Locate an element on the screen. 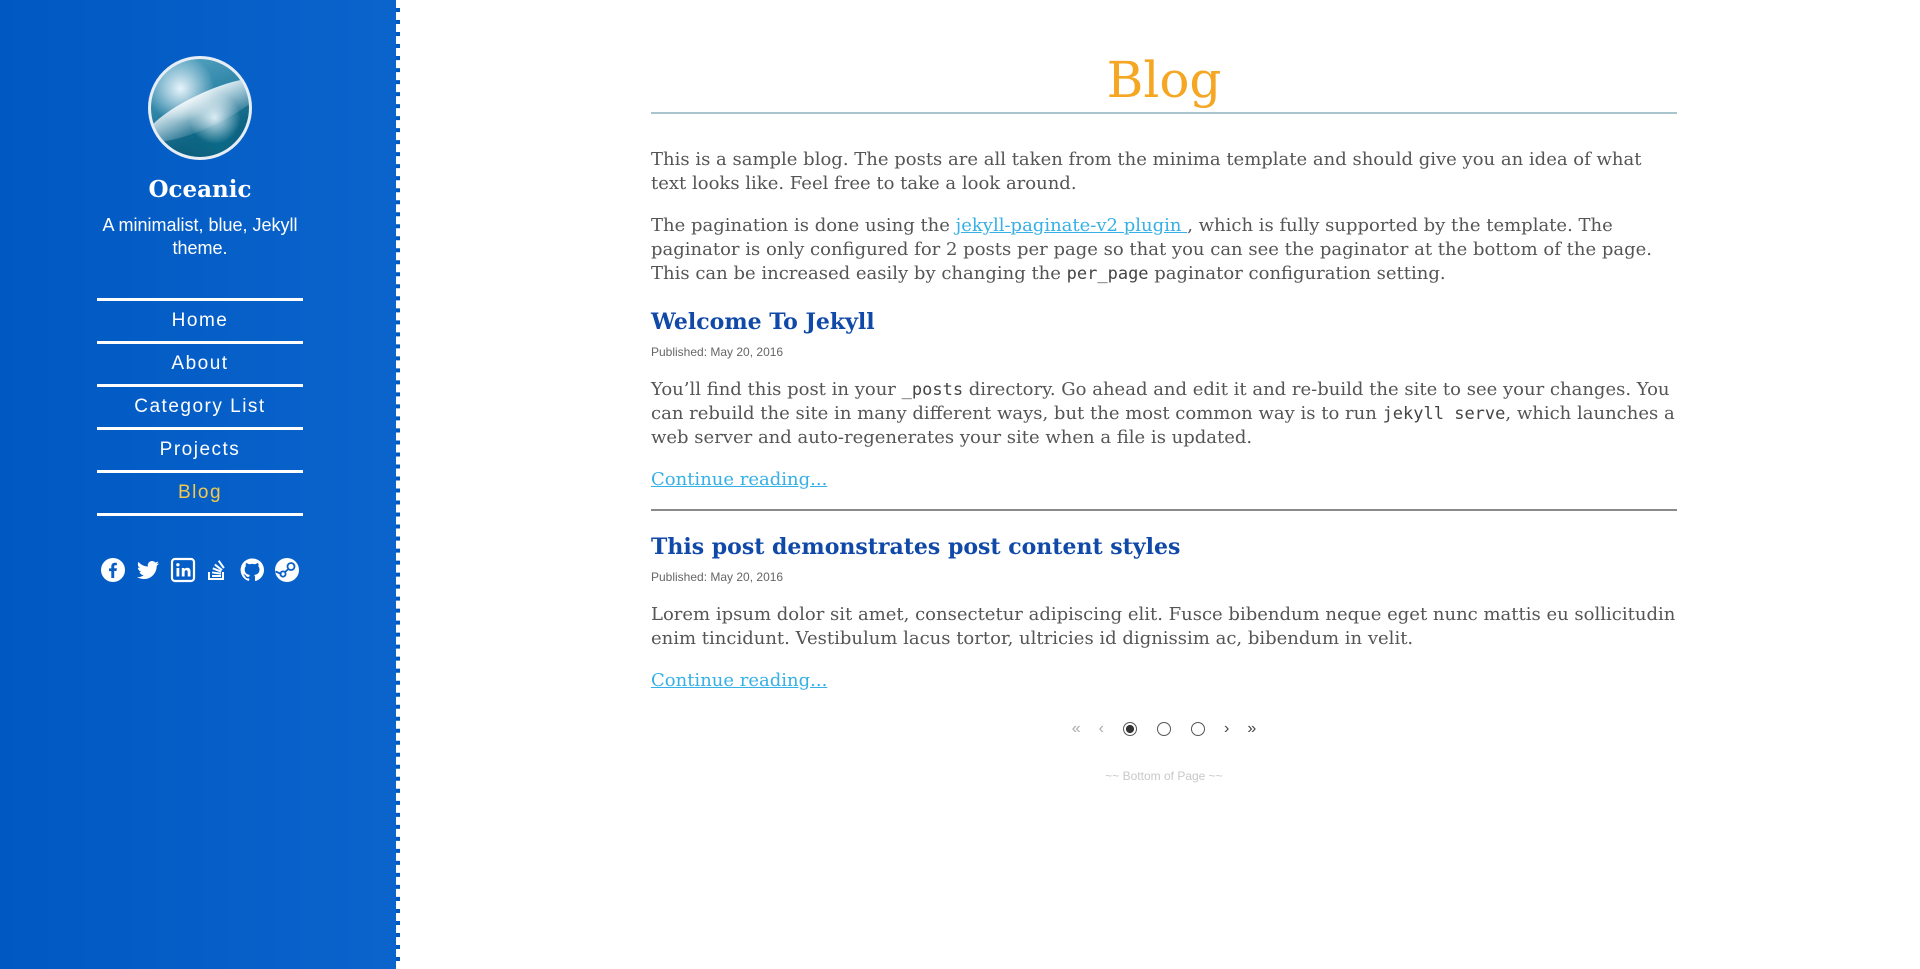 This screenshot has width=1920, height=969. next-page-button: › is located at coordinates (1226, 729).